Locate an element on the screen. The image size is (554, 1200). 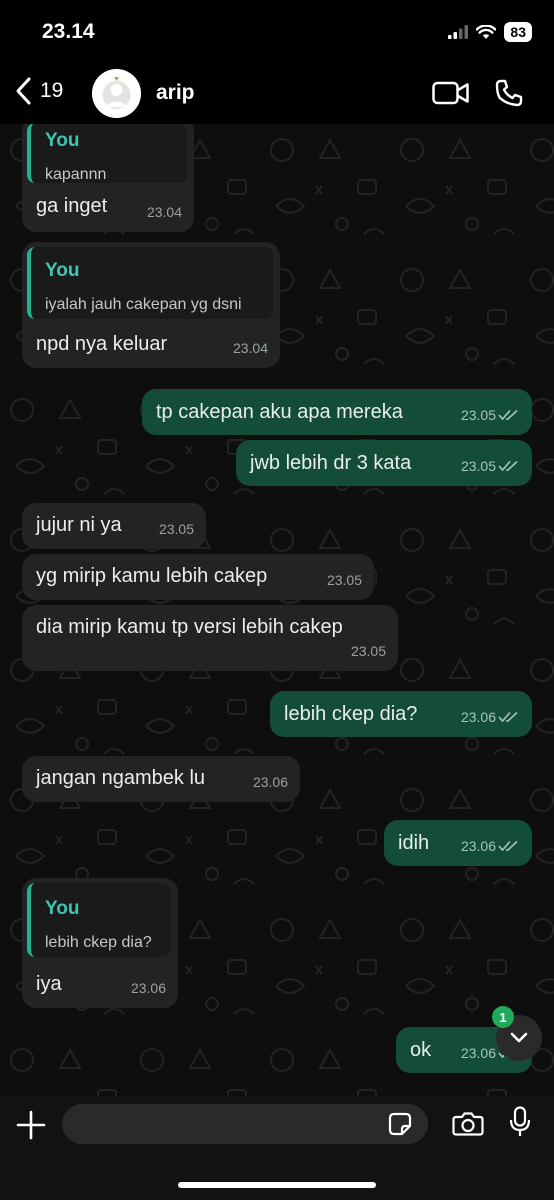
message-bubble-incoming: You kapannn ga inget 23.04 is located at coordinates (108, 178).